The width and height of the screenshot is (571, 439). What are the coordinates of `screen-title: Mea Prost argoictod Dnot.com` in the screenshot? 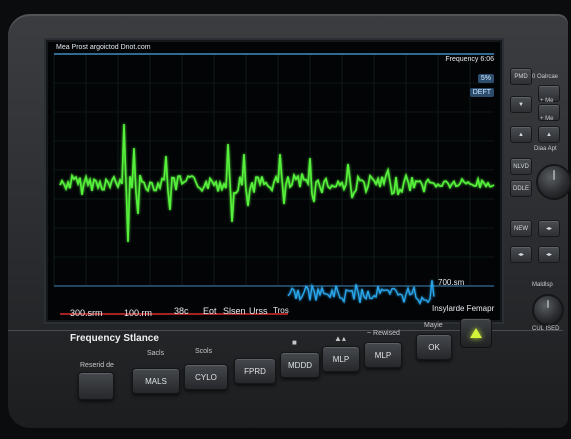 It's located at (103, 47).